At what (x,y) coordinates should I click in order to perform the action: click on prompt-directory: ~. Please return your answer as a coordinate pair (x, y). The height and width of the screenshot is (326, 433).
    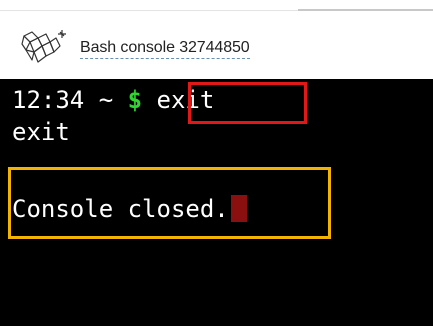
    Looking at the image, I should click on (106, 100).